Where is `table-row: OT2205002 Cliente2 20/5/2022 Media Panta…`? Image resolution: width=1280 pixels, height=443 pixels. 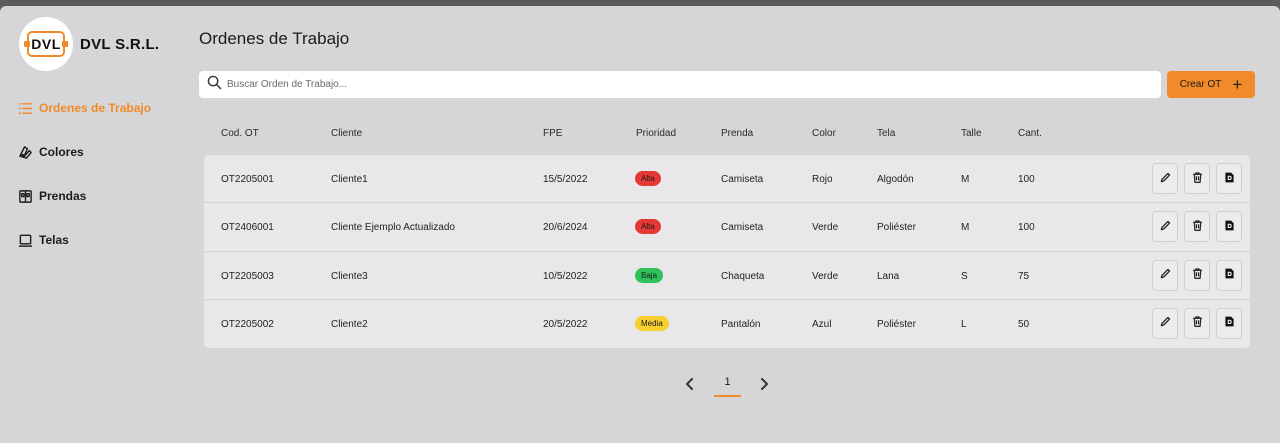 table-row: OT2205002 Cliente2 20/5/2022 Media Panta… is located at coordinates (727, 324).